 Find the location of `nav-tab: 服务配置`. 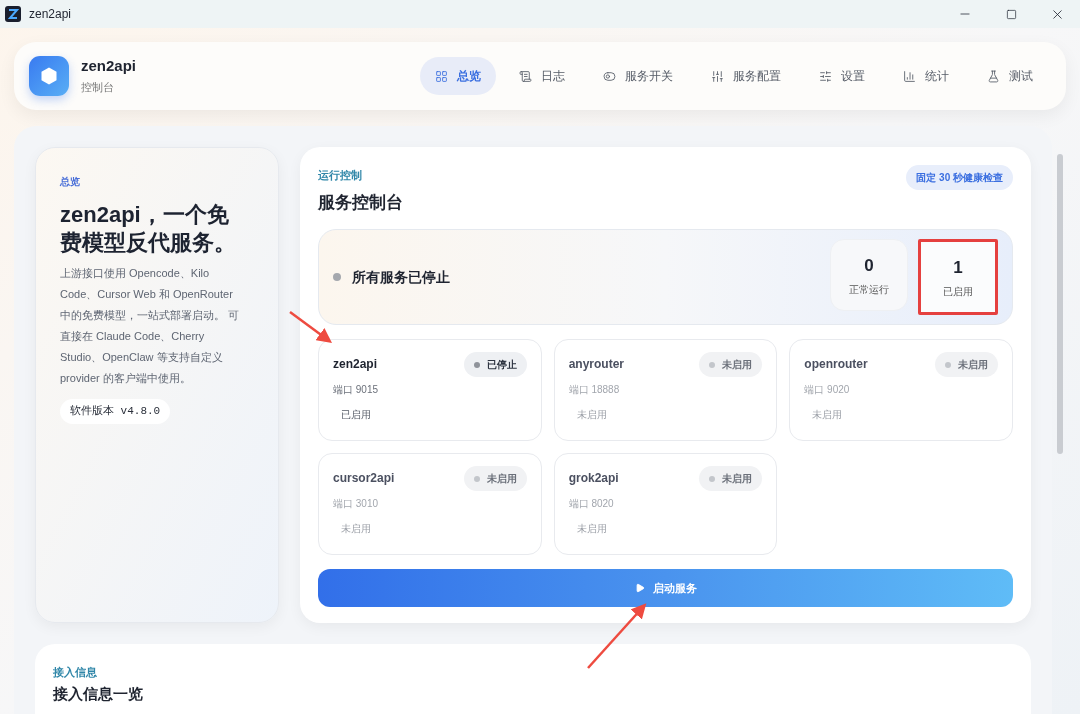

nav-tab: 服务配置 is located at coordinates (746, 76).